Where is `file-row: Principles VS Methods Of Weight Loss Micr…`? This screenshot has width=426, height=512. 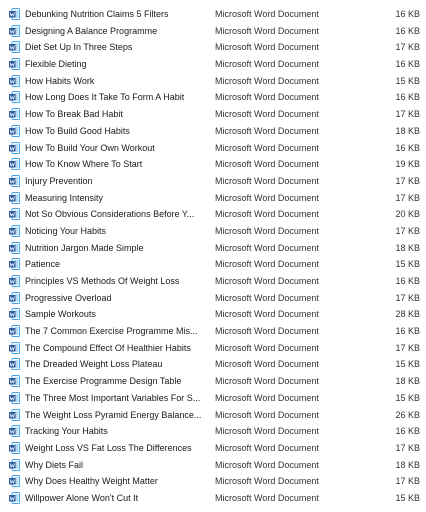 file-row: Principles VS Methods Of Weight Loss Micr… is located at coordinates (213, 281).